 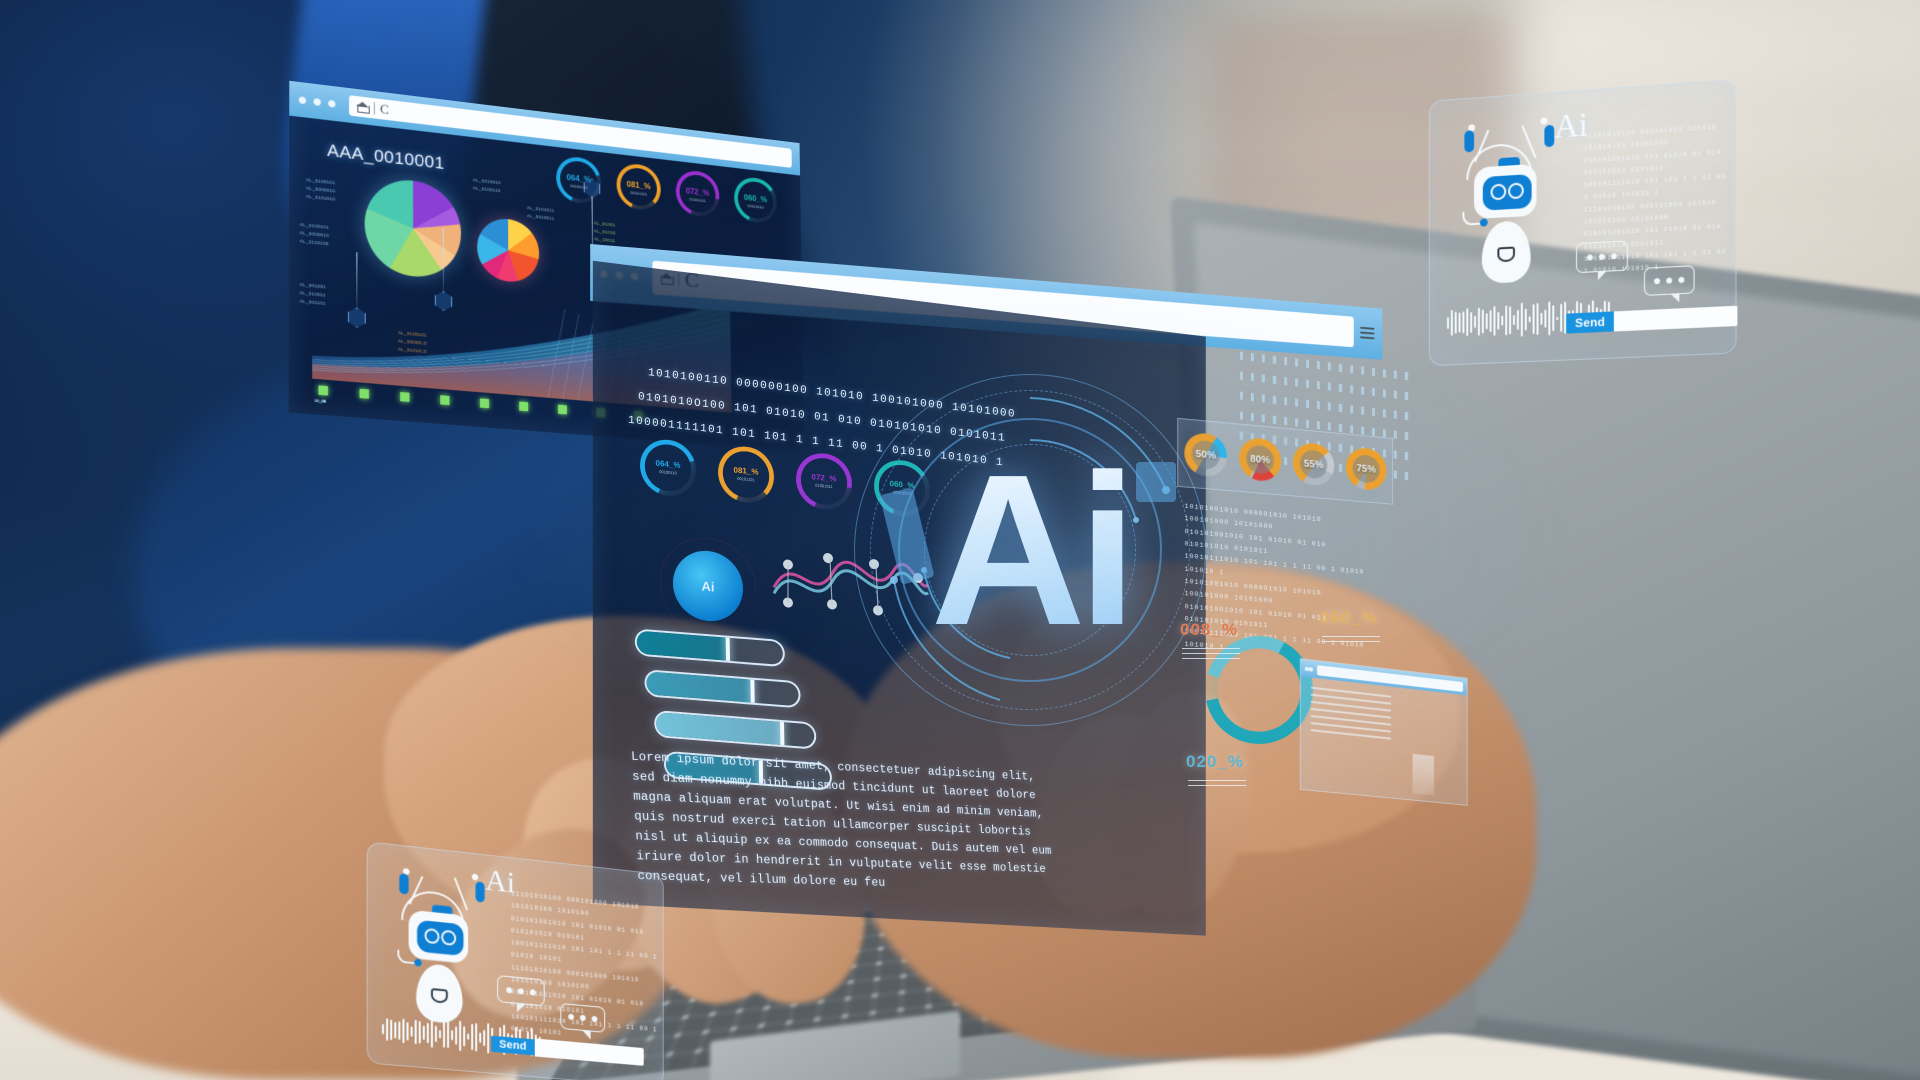 I want to click on x-tick: 10_06, so click(x=421, y=405).